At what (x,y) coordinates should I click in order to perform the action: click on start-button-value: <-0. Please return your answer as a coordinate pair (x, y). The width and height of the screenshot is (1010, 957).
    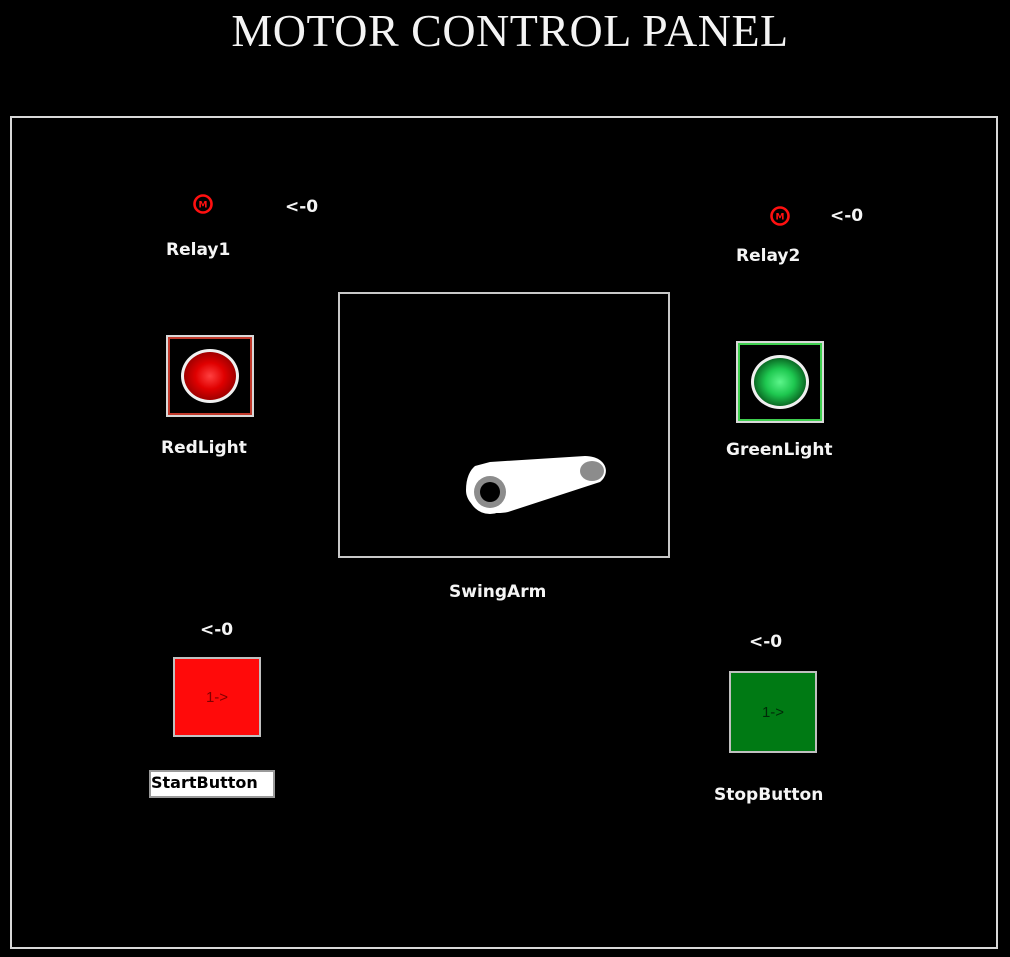
    Looking at the image, I should click on (217, 630).